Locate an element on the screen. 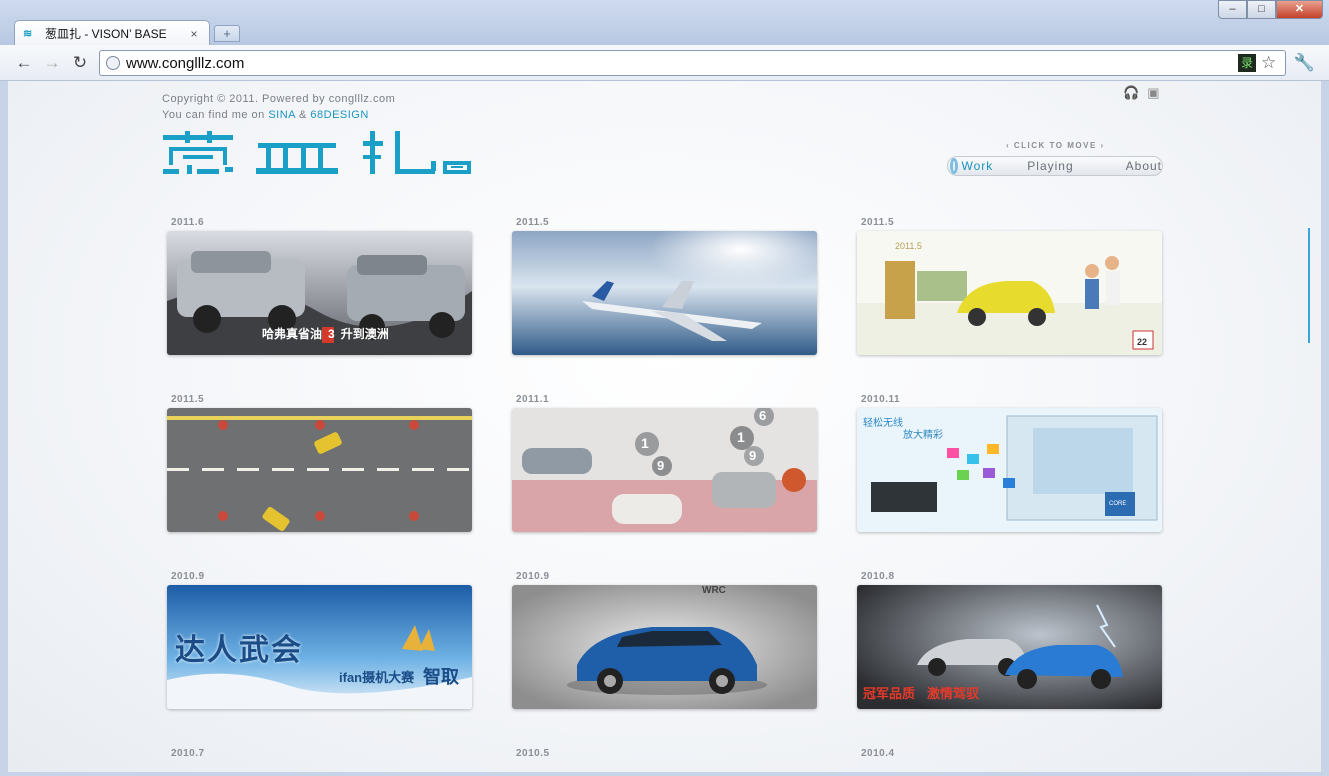 The image size is (1329, 776). ad-title: 放大精彩 is located at coordinates (923, 435).